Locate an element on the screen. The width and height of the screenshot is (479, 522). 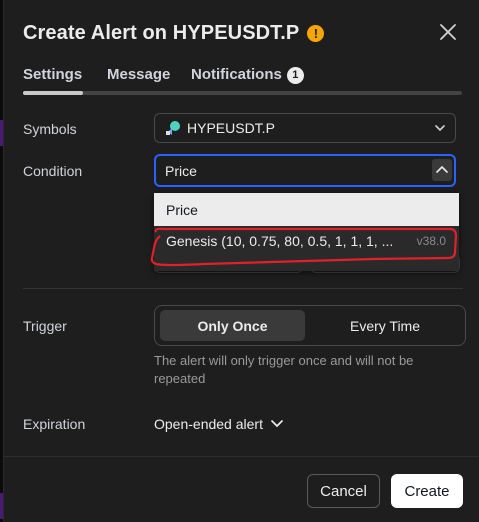
create-button: Create is located at coordinates (427, 491).